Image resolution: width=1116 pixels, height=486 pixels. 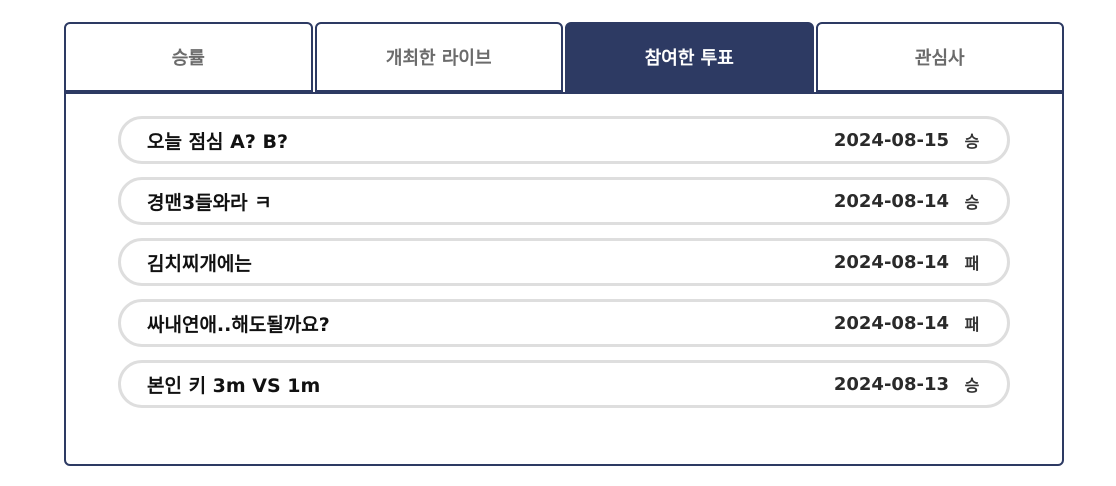 What do you see at coordinates (564, 57) in the screenshot?
I see `tab-bar: 승률 개최한 라이브 참여한 투표 관심사` at bounding box center [564, 57].